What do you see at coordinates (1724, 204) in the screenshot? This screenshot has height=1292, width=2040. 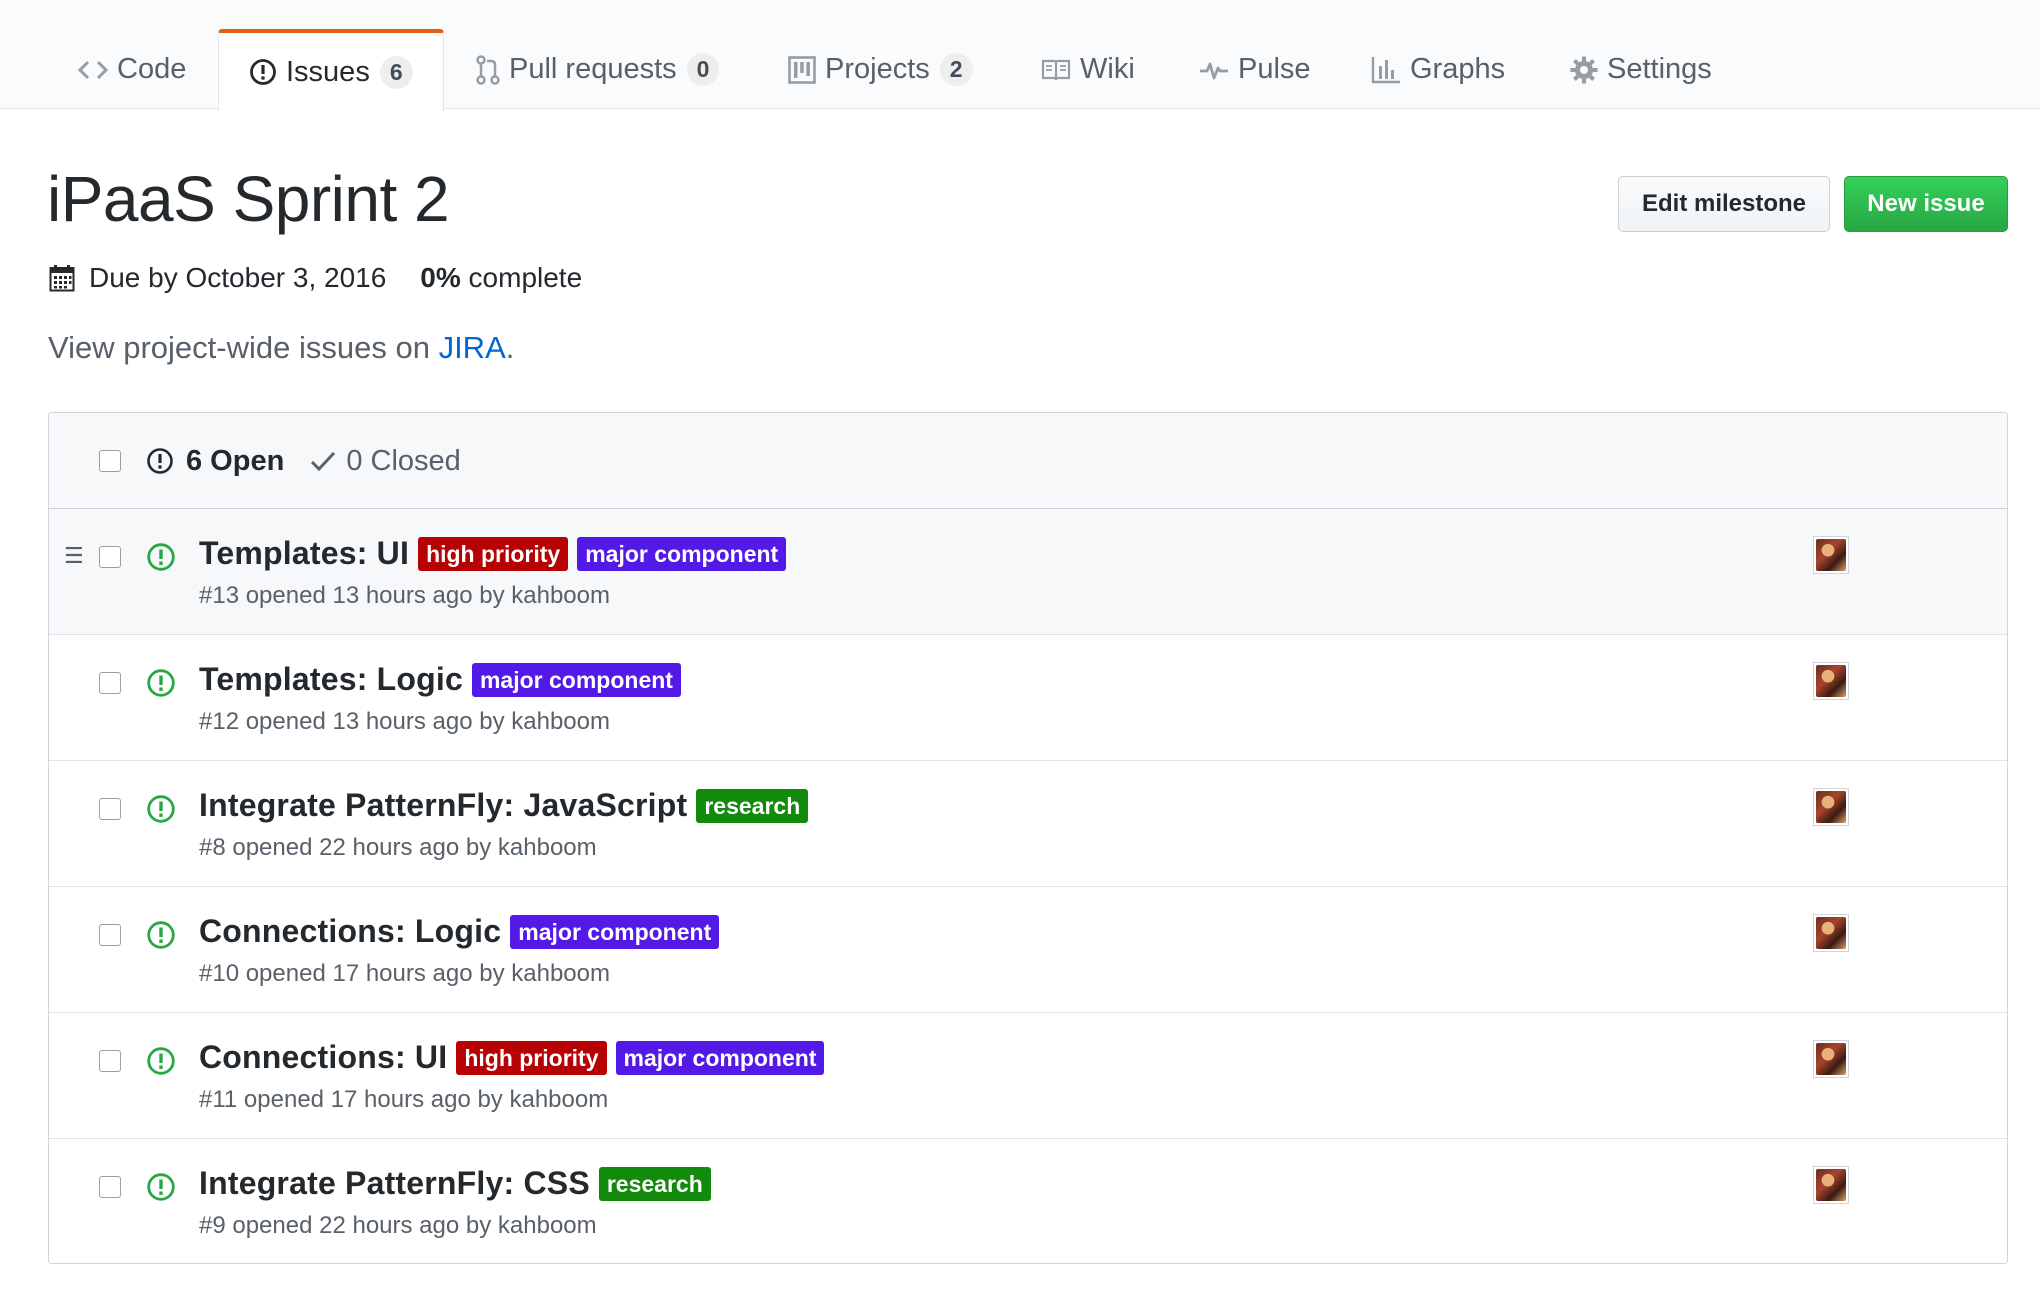 I see `edit-milestone-button: Edit milestone` at bounding box center [1724, 204].